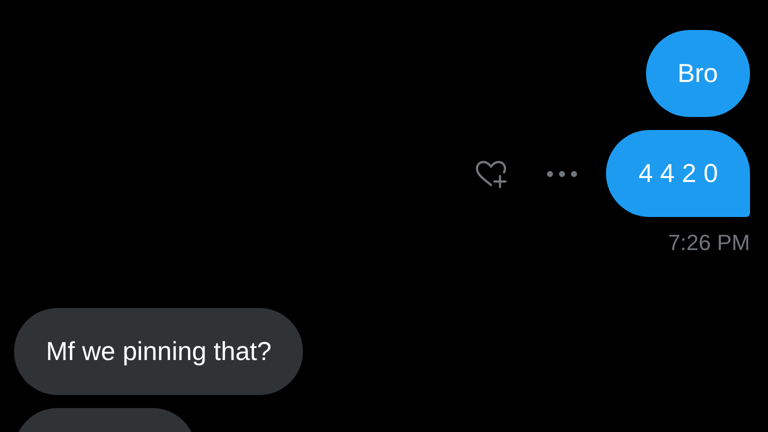 The height and width of the screenshot is (432, 768). I want to click on message-timestamp: 7:26 PM, so click(709, 243).